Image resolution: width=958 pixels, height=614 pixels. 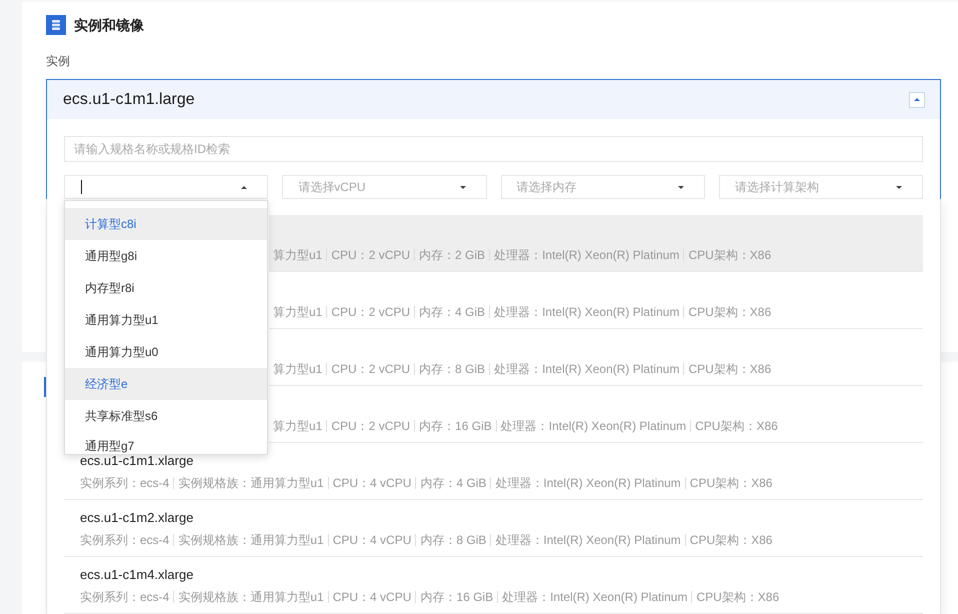 I want to click on field-label: 实例, so click(x=58, y=61).